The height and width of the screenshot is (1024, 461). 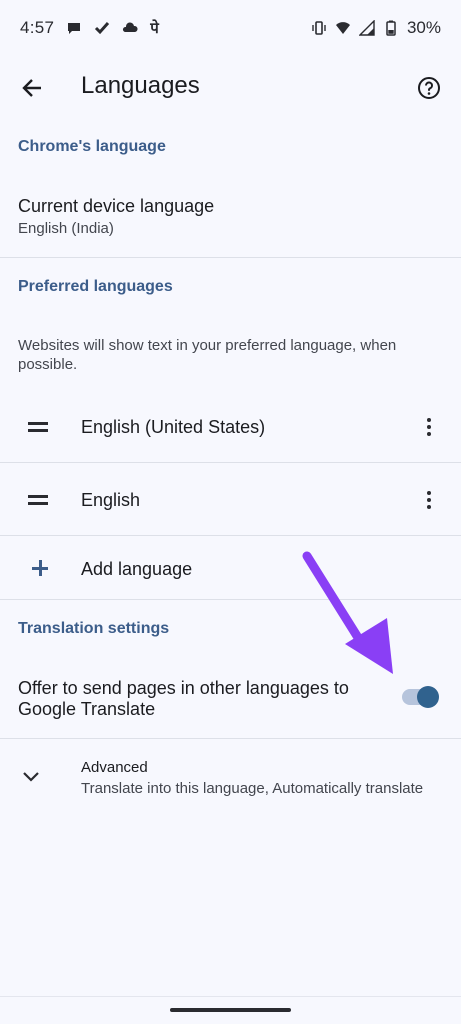 What do you see at coordinates (366, 28) in the screenshot?
I see `signal-icon` at bounding box center [366, 28].